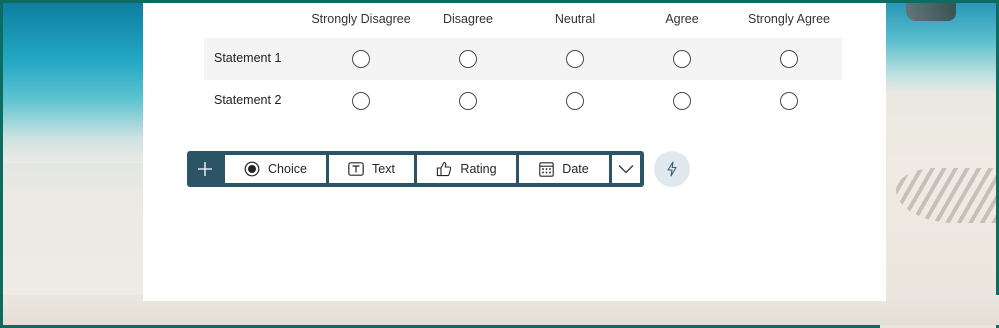  I want to click on column-strongly-agree: Strongly Agree, so click(789, 19).